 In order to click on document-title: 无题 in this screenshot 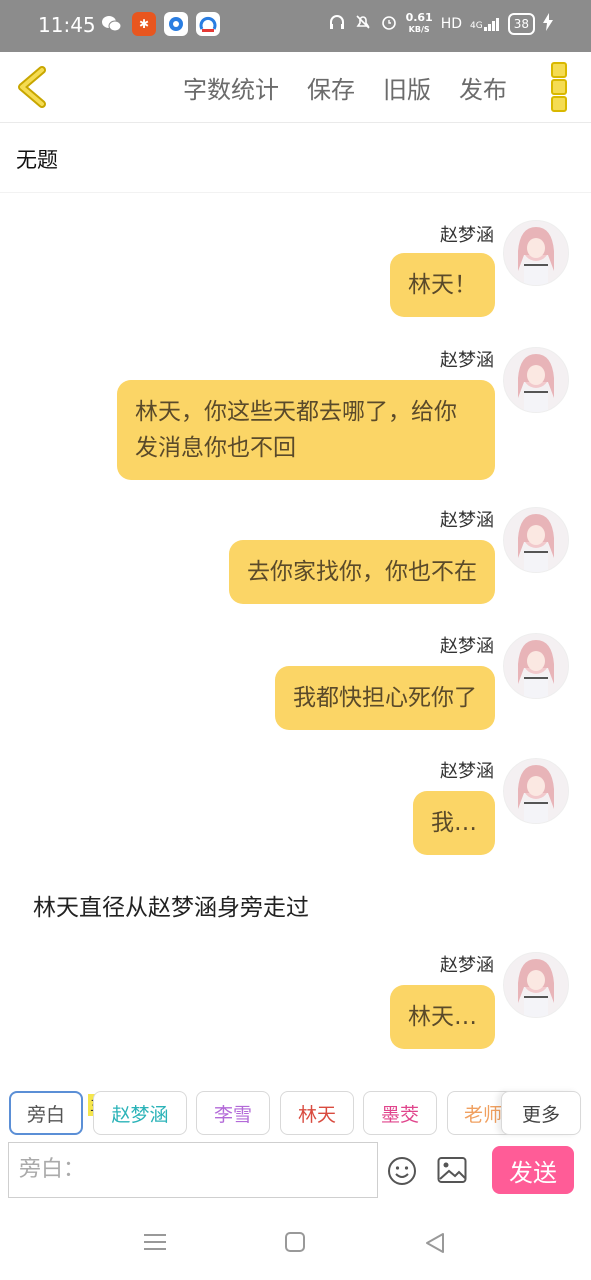, I will do `click(37, 159)`.